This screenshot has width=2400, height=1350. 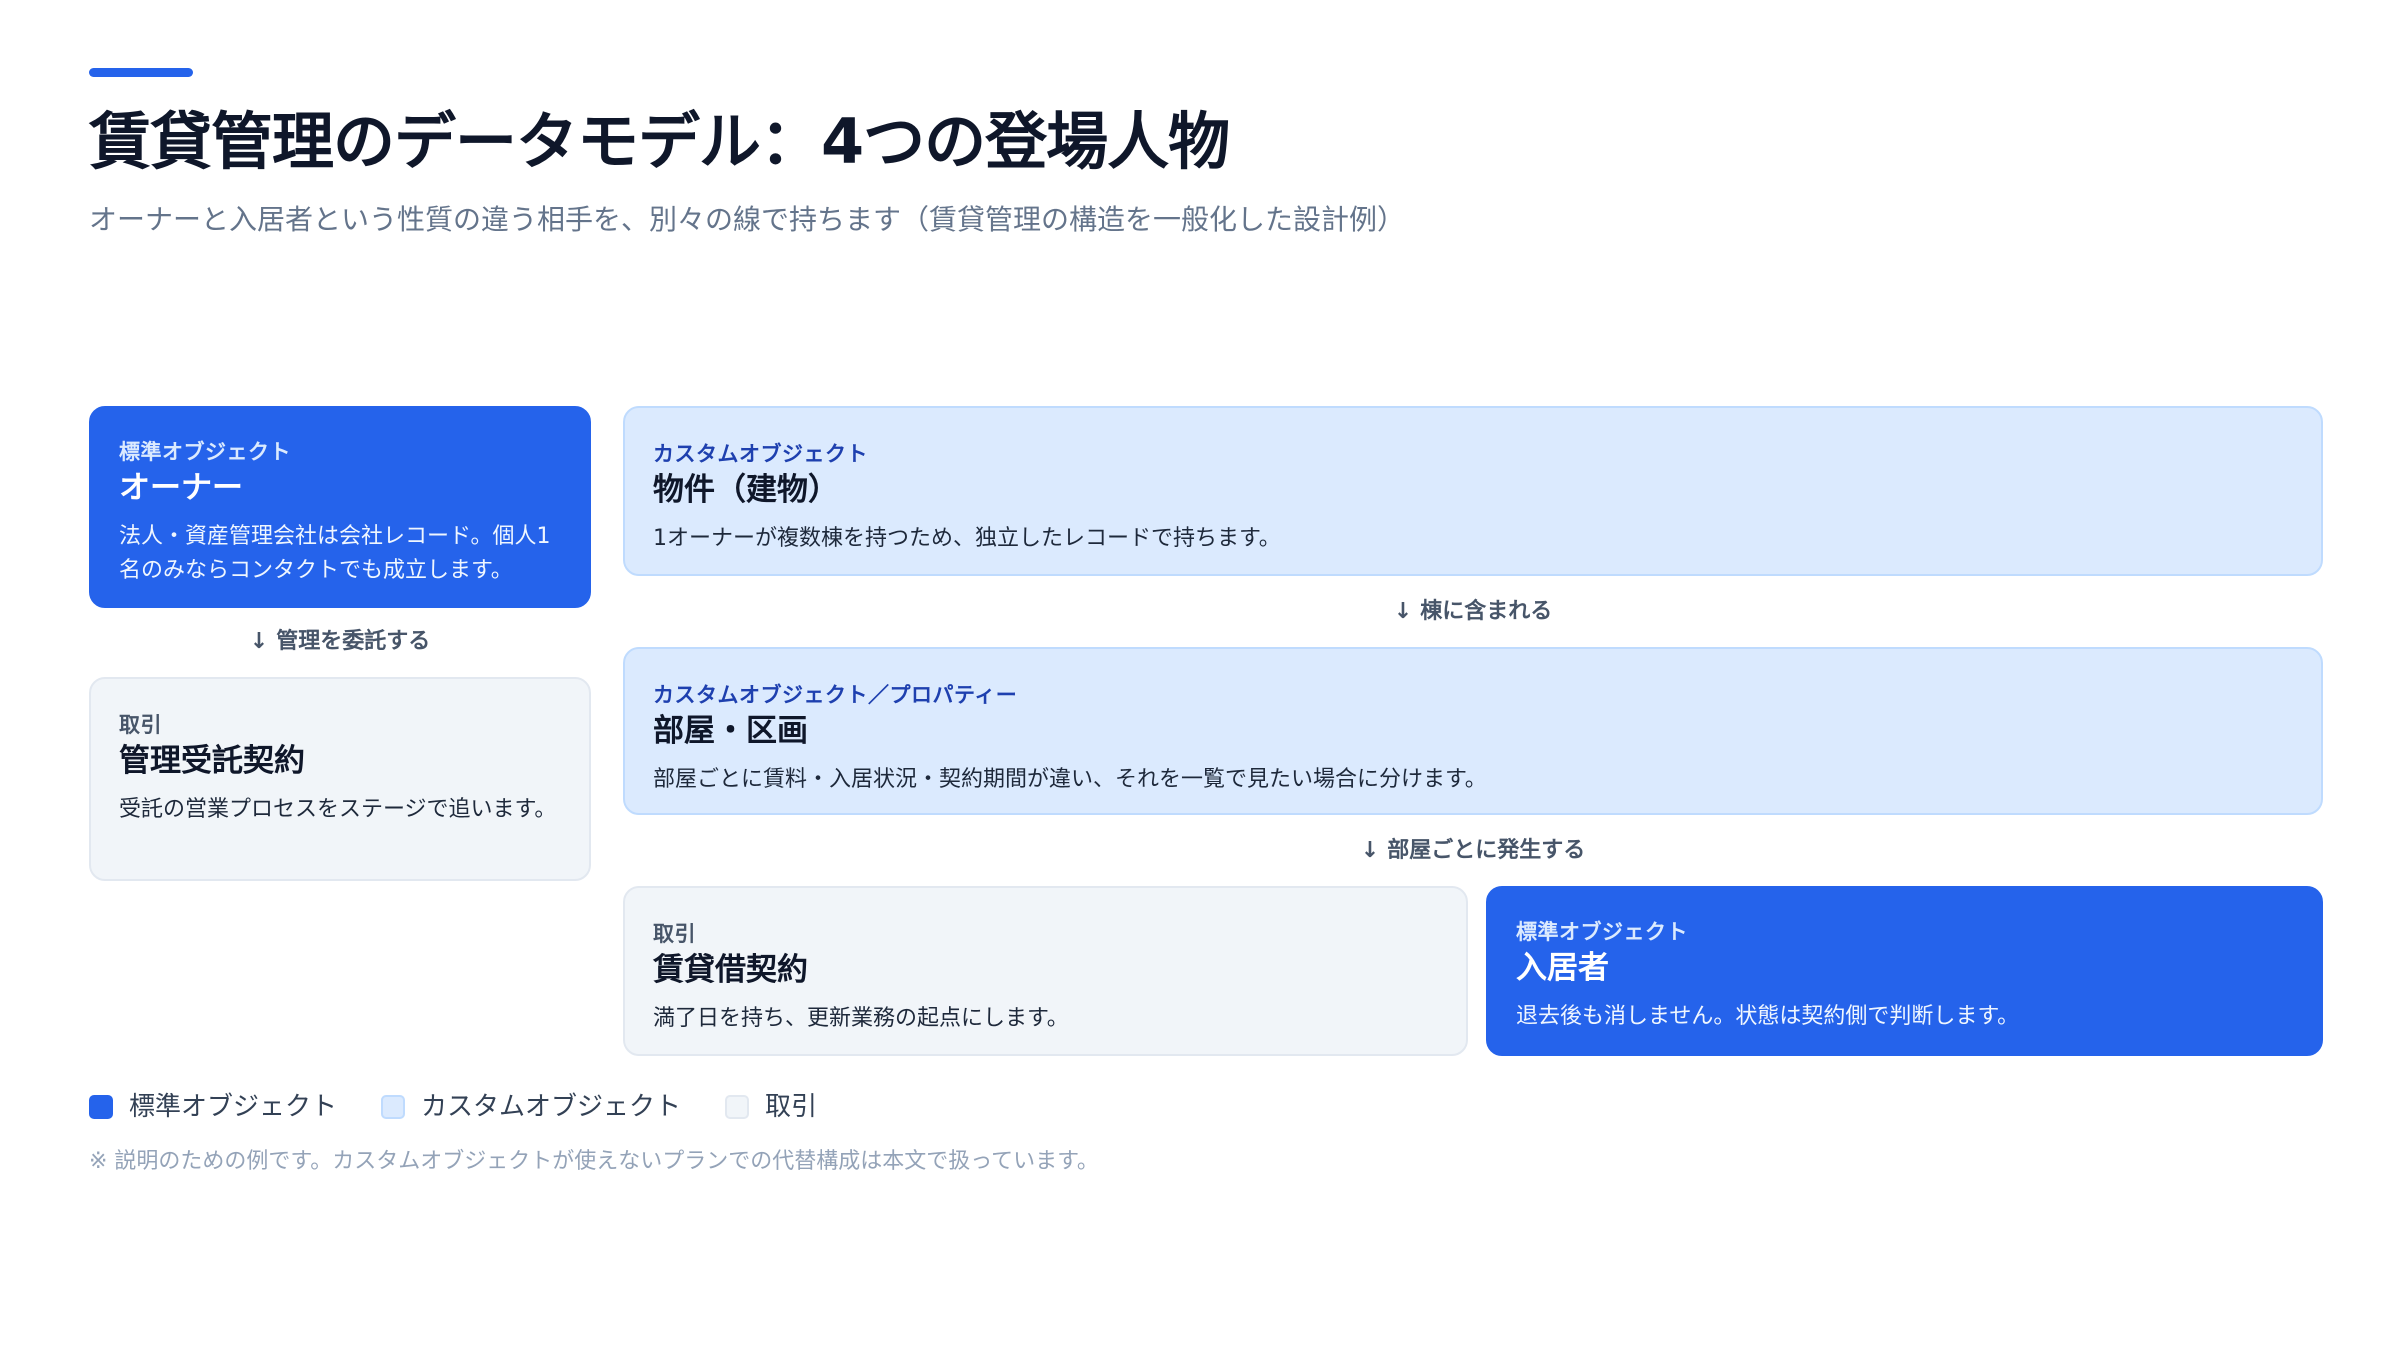 What do you see at coordinates (967, 538) in the screenshot?
I see `card-property-desc: 1オーナーが複数棟を持つため、独立したレコードで持ちます。` at bounding box center [967, 538].